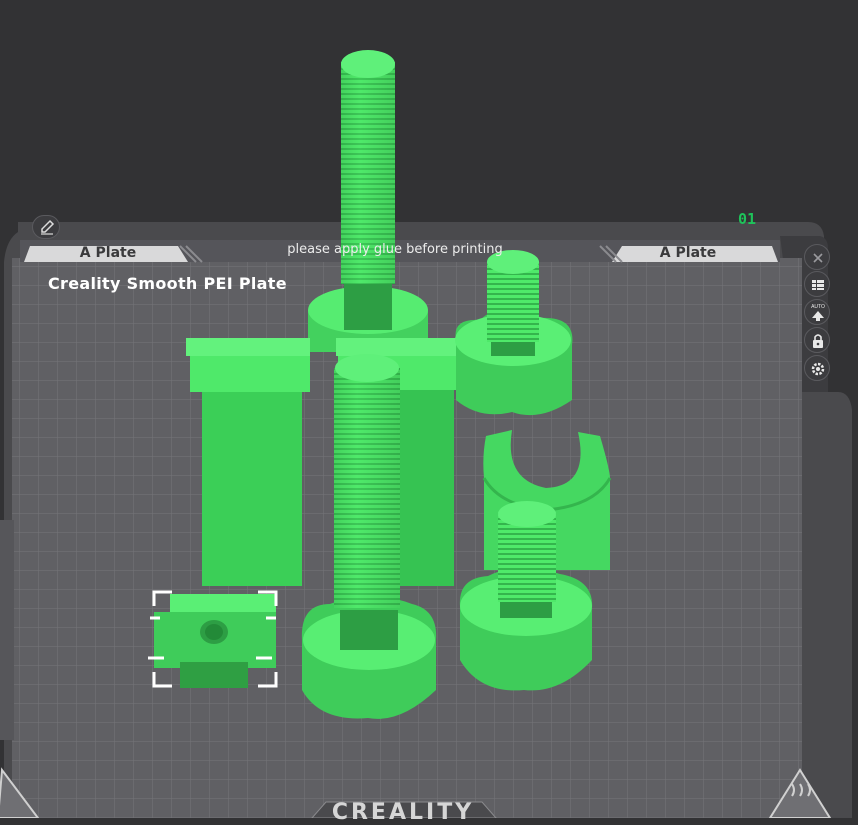 This screenshot has width=858, height=825. I want to click on gear-icon, so click(818, 369).